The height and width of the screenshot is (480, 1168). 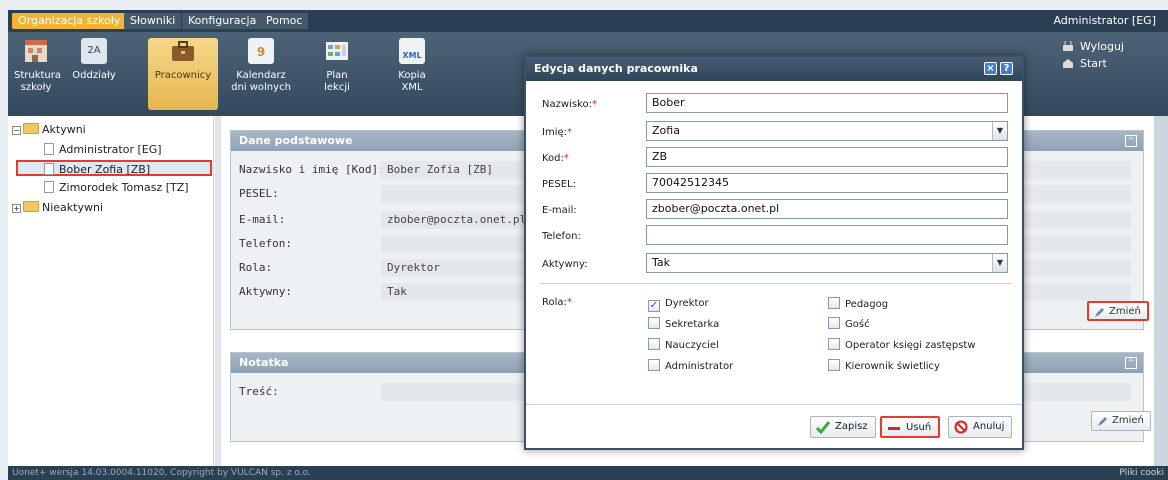 What do you see at coordinates (894, 428) in the screenshot?
I see `minus-icon` at bounding box center [894, 428].